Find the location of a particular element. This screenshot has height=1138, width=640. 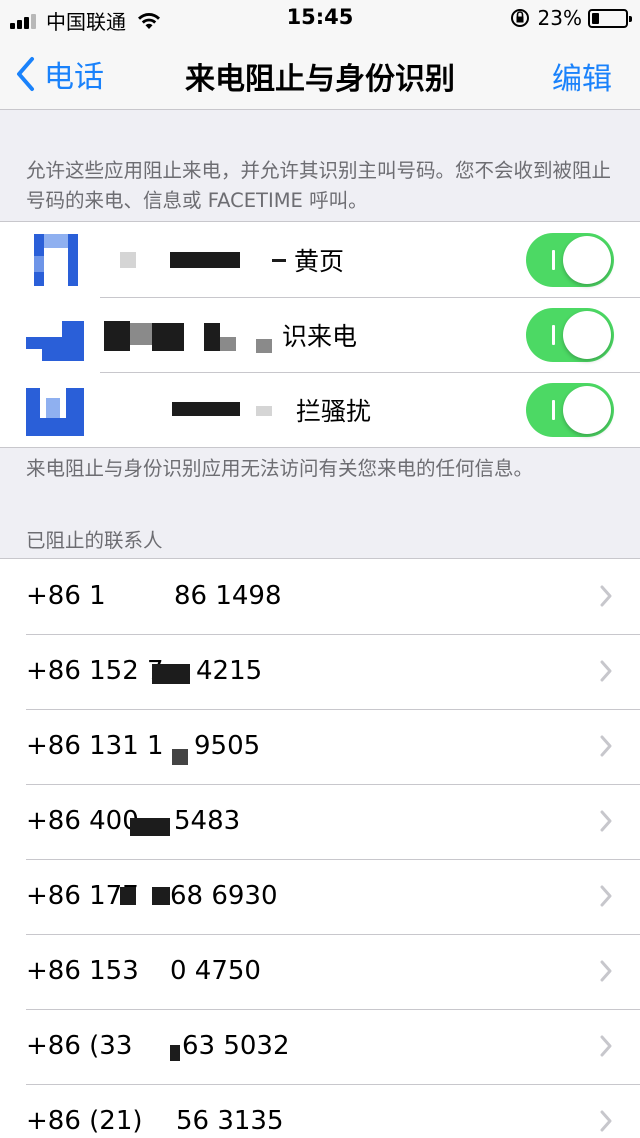

app-name: 黄页 is located at coordinates (319, 261).